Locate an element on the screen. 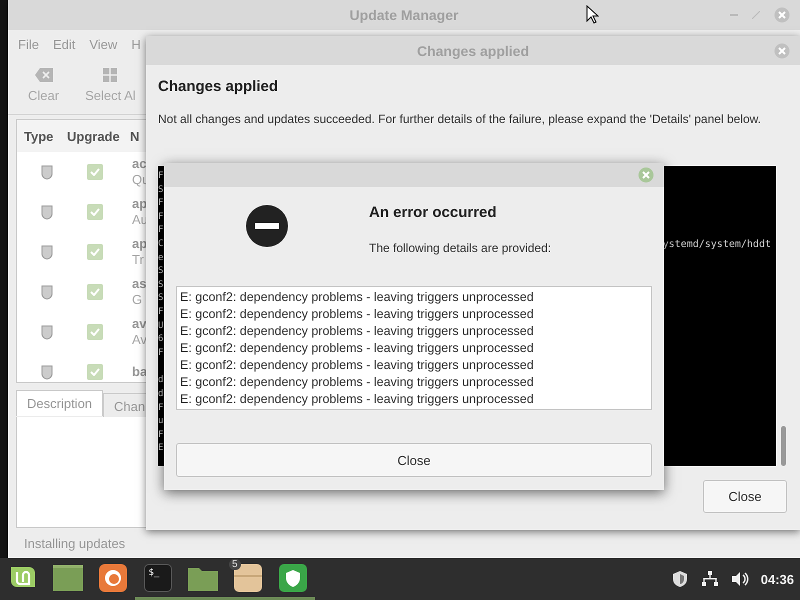  tab: Description is located at coordinates (60, 403).